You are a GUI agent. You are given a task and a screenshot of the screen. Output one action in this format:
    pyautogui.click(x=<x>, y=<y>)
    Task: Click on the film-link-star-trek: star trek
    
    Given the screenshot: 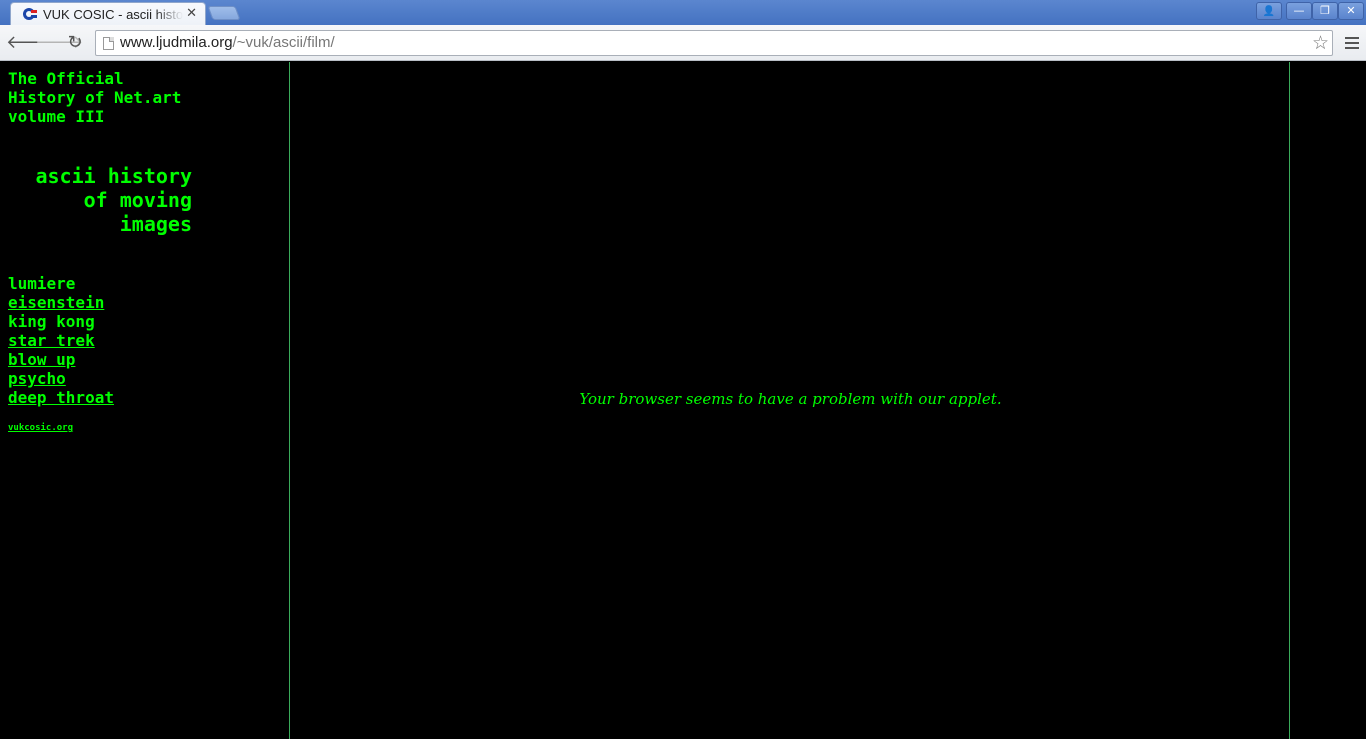 What is the action you would take?
    pyautogui.click(x=51, y=340)
    